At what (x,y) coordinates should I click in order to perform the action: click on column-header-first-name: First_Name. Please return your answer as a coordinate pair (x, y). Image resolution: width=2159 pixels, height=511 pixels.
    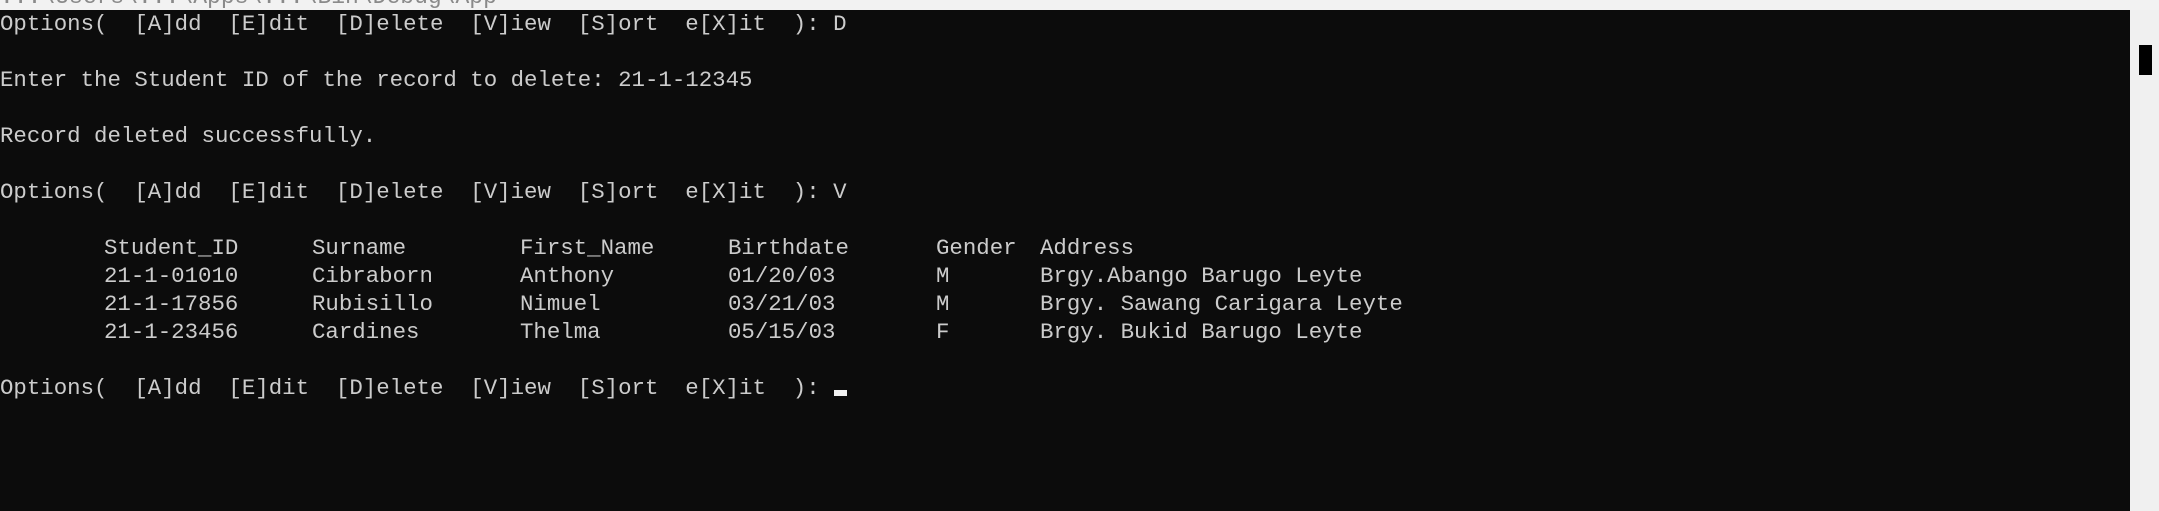
    Looking at the image, I should click on (587, 248).